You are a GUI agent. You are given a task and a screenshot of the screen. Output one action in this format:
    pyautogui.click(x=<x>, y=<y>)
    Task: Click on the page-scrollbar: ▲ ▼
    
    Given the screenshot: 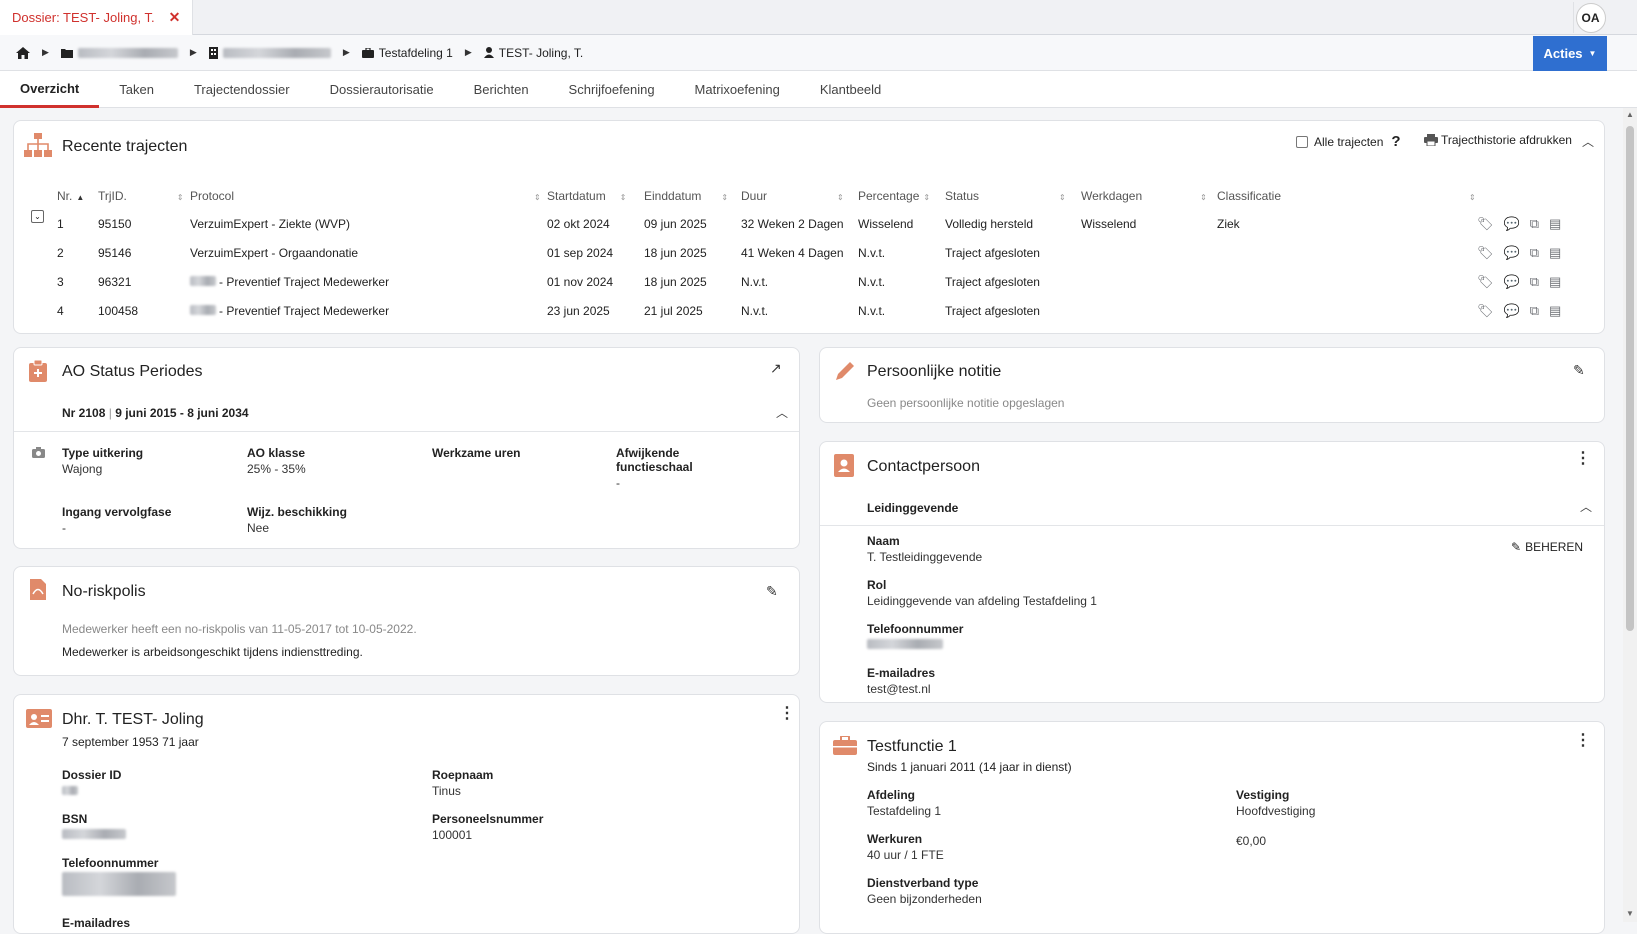 What is the action you would take?
    pyautogui.click(x=1630, y=515)
    